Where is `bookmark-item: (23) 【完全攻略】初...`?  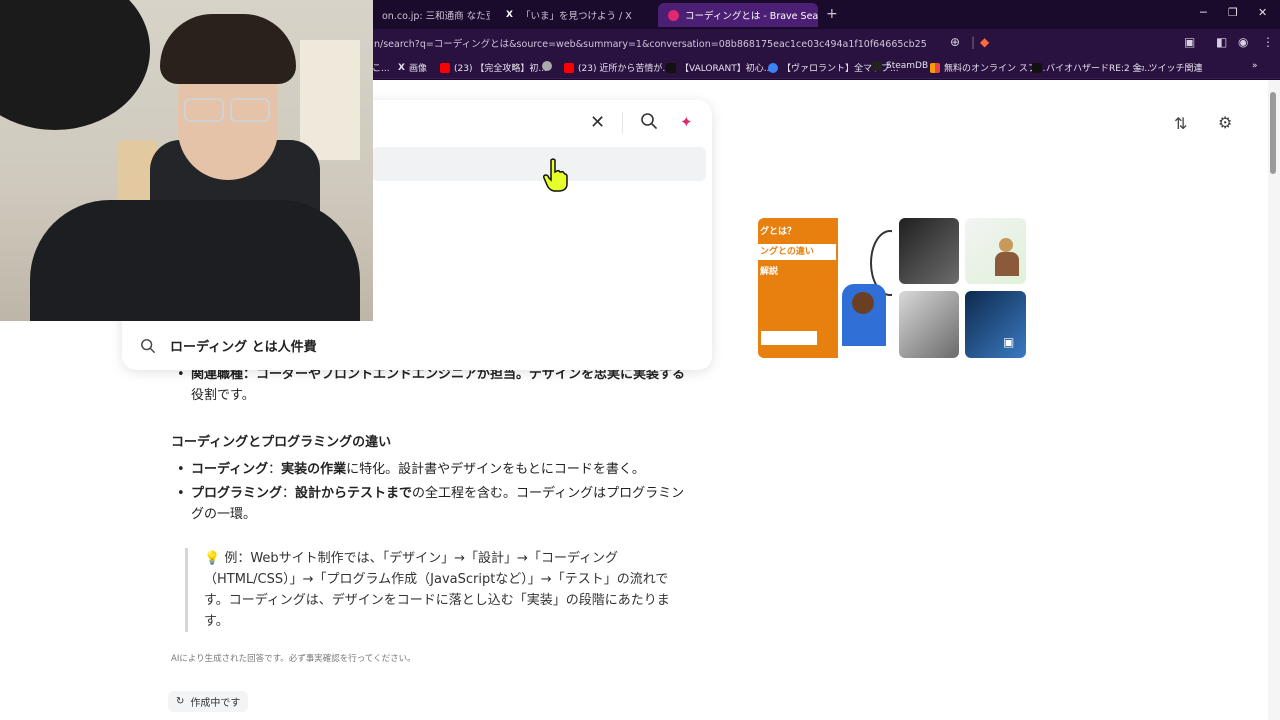 bookmark-item: (23) 【完全攻略】初... is located at coordinates (493, 67).